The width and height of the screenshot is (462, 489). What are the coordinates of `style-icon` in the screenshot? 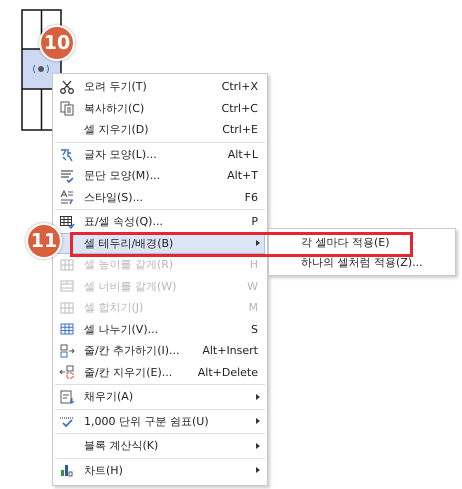 It's located at (67, 197).